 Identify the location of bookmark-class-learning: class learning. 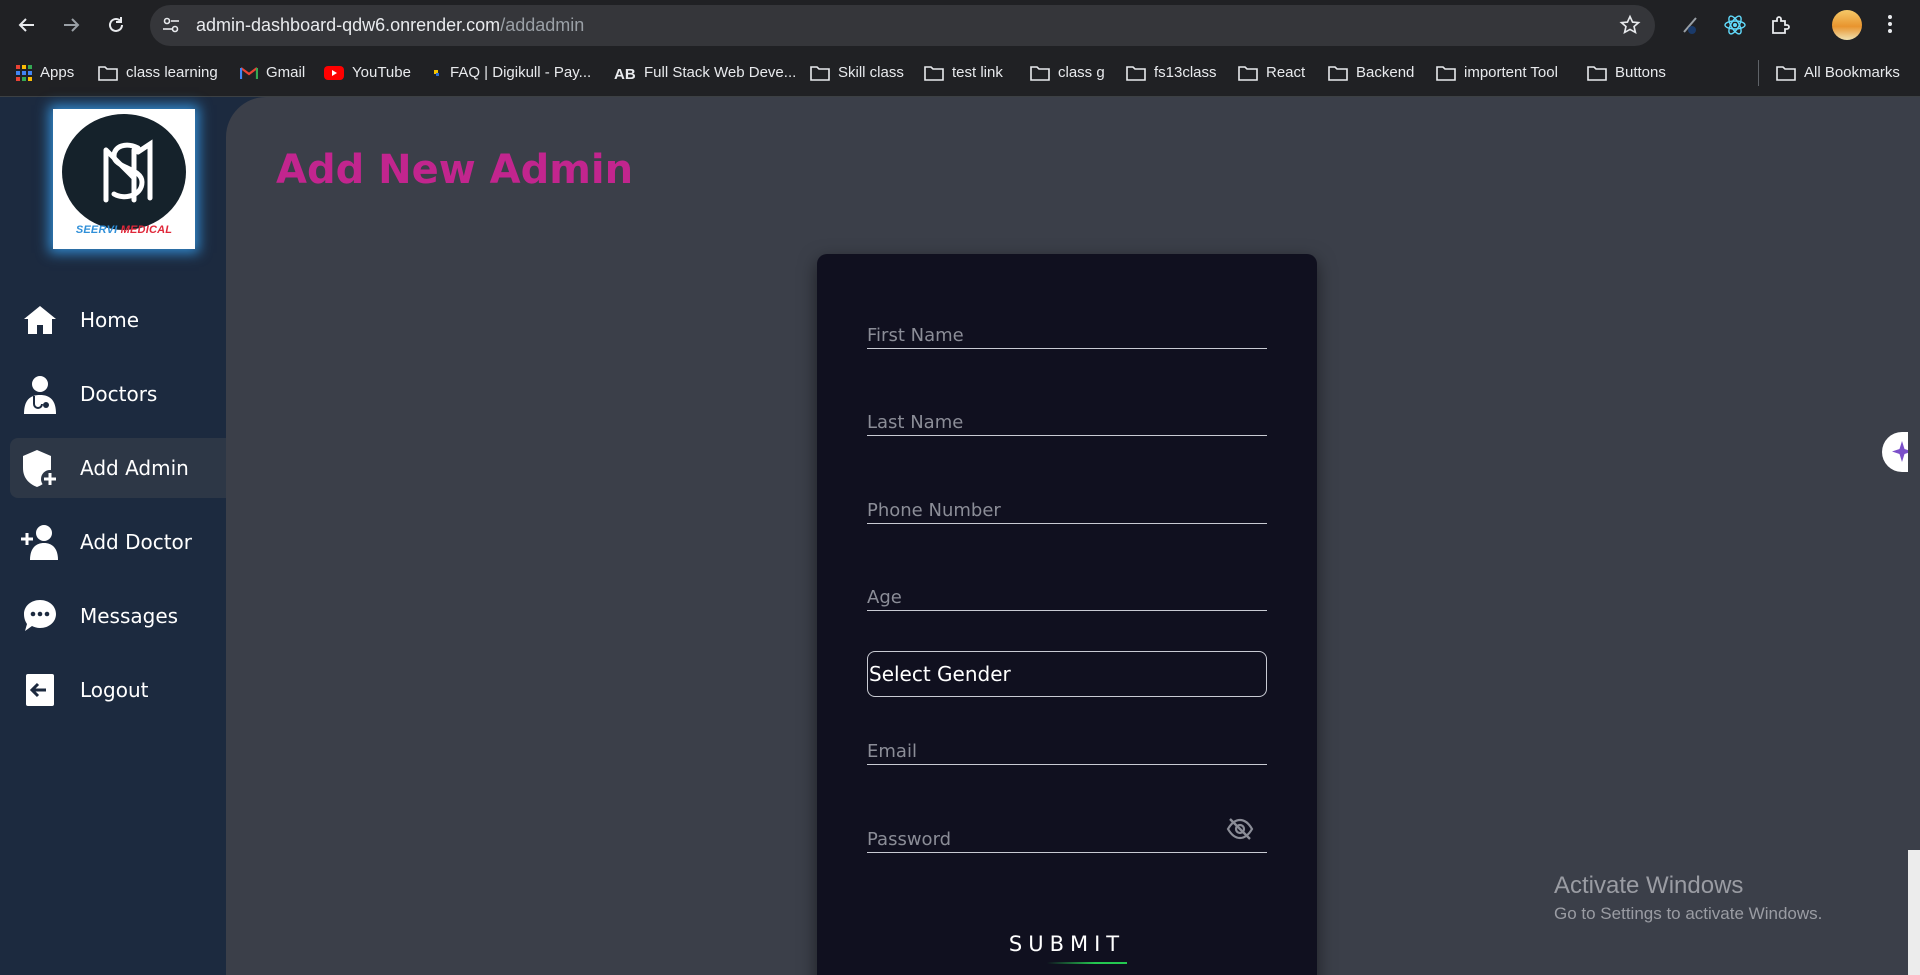
(158, 72).